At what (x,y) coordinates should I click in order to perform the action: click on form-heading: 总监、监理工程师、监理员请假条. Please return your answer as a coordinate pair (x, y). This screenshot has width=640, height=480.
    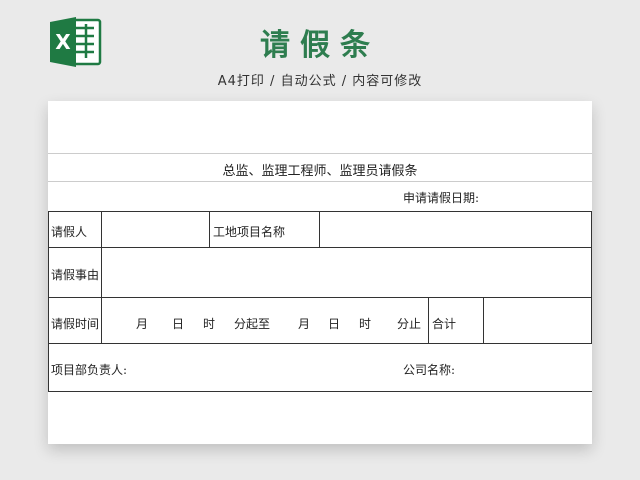
    Looking at the image, I should click on (320, 171).